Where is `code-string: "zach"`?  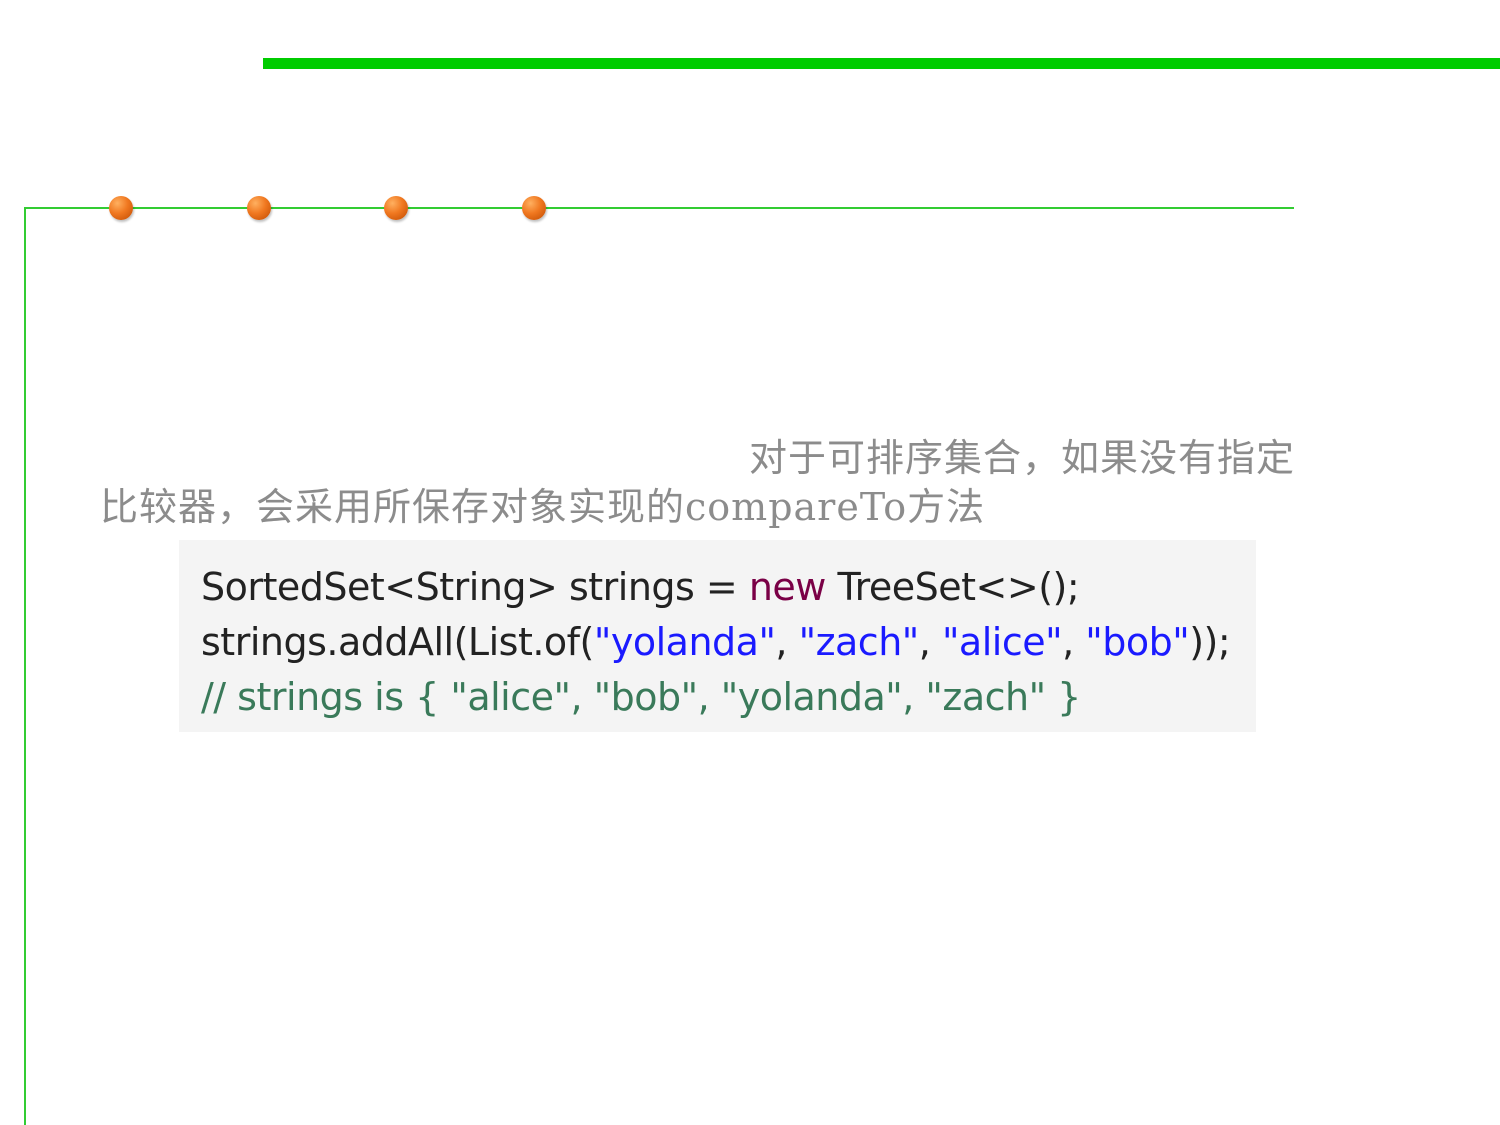
code-string: "zach" is located at coordinates (859, 642).